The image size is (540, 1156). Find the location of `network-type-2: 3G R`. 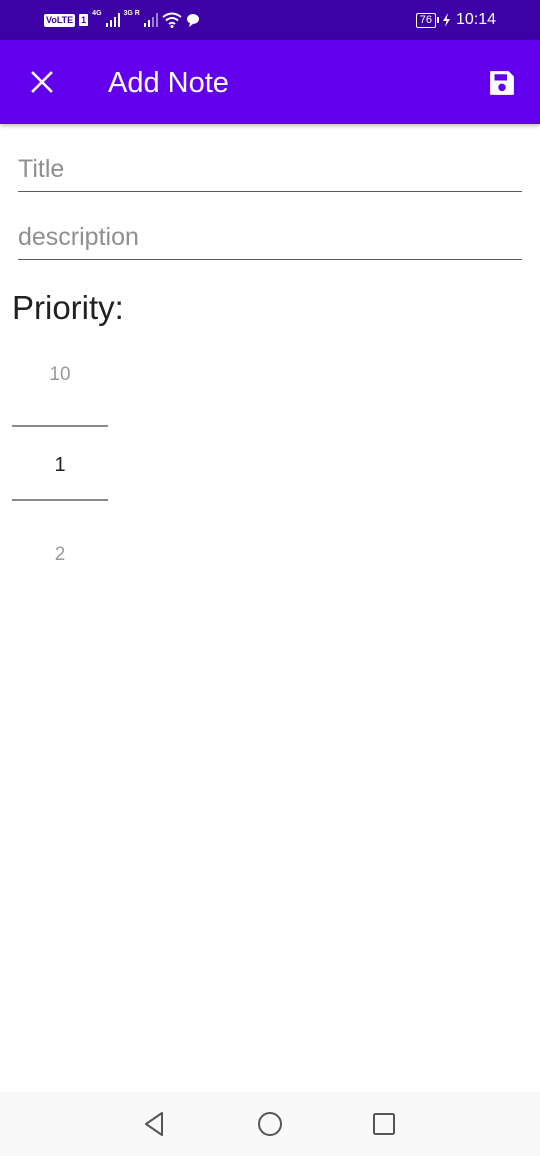

network-type-2: 3G R is located at coordinates (131, 13).